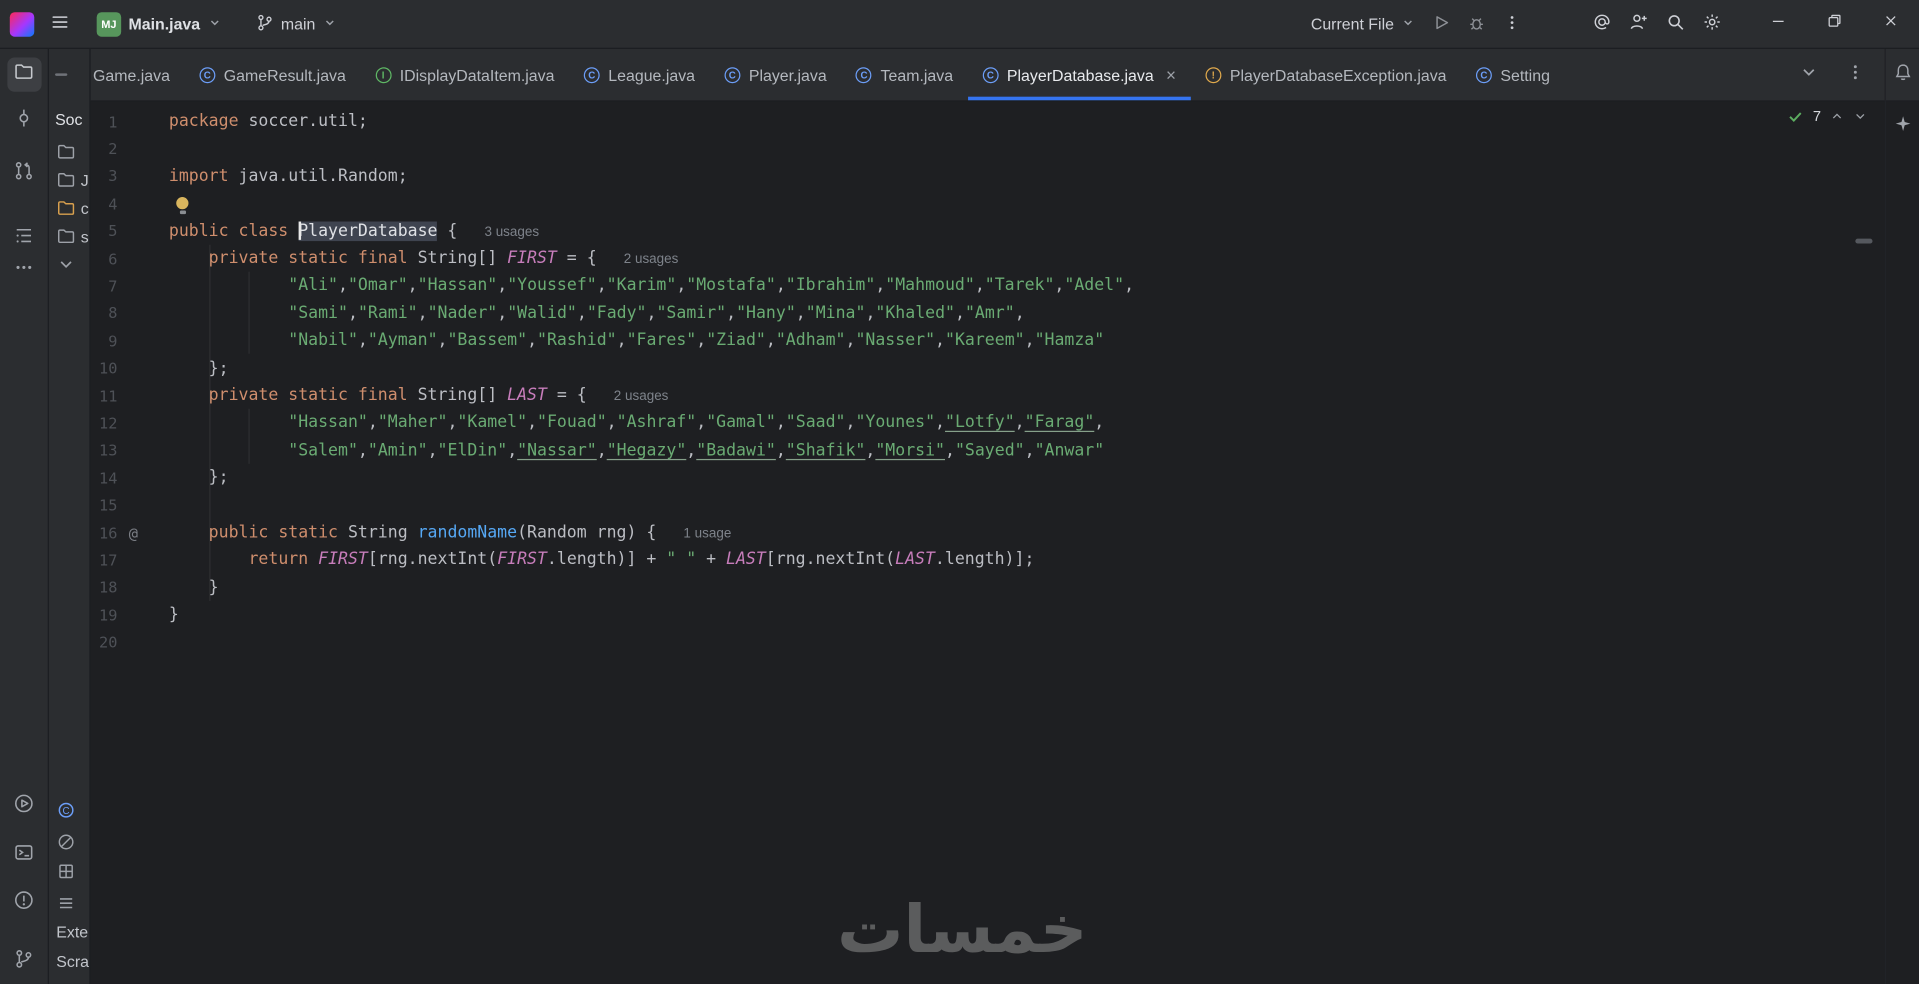 Image resolution: width=1919 pixels, height=984 pixels. Describe the element at coordinates (511, 232) in the screenshot. I see `usages-hint: 3 usages` at that location.